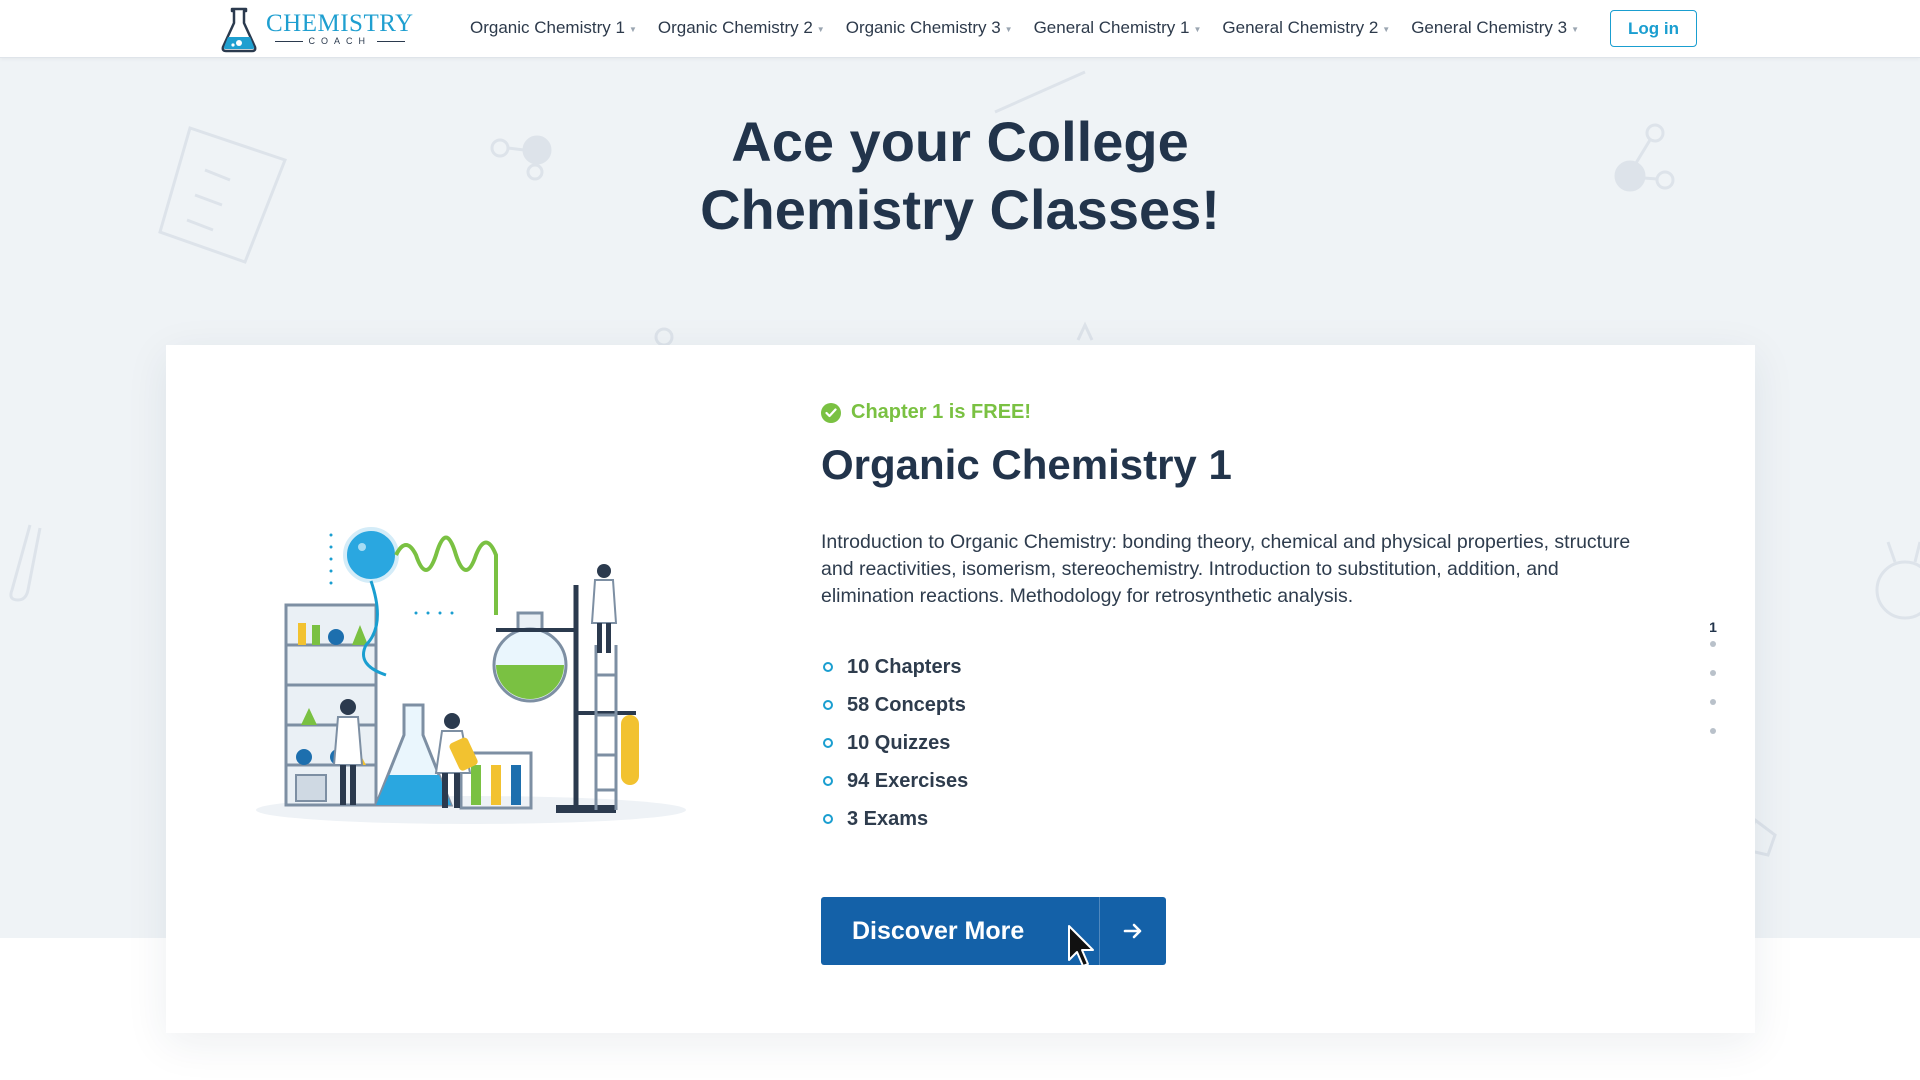 The height and width of the screenshot is (1080, 1920). Describe the element at coordinates (960, 141) in the screenshot. I see `page-title-line-1: Ace your College` at that location.